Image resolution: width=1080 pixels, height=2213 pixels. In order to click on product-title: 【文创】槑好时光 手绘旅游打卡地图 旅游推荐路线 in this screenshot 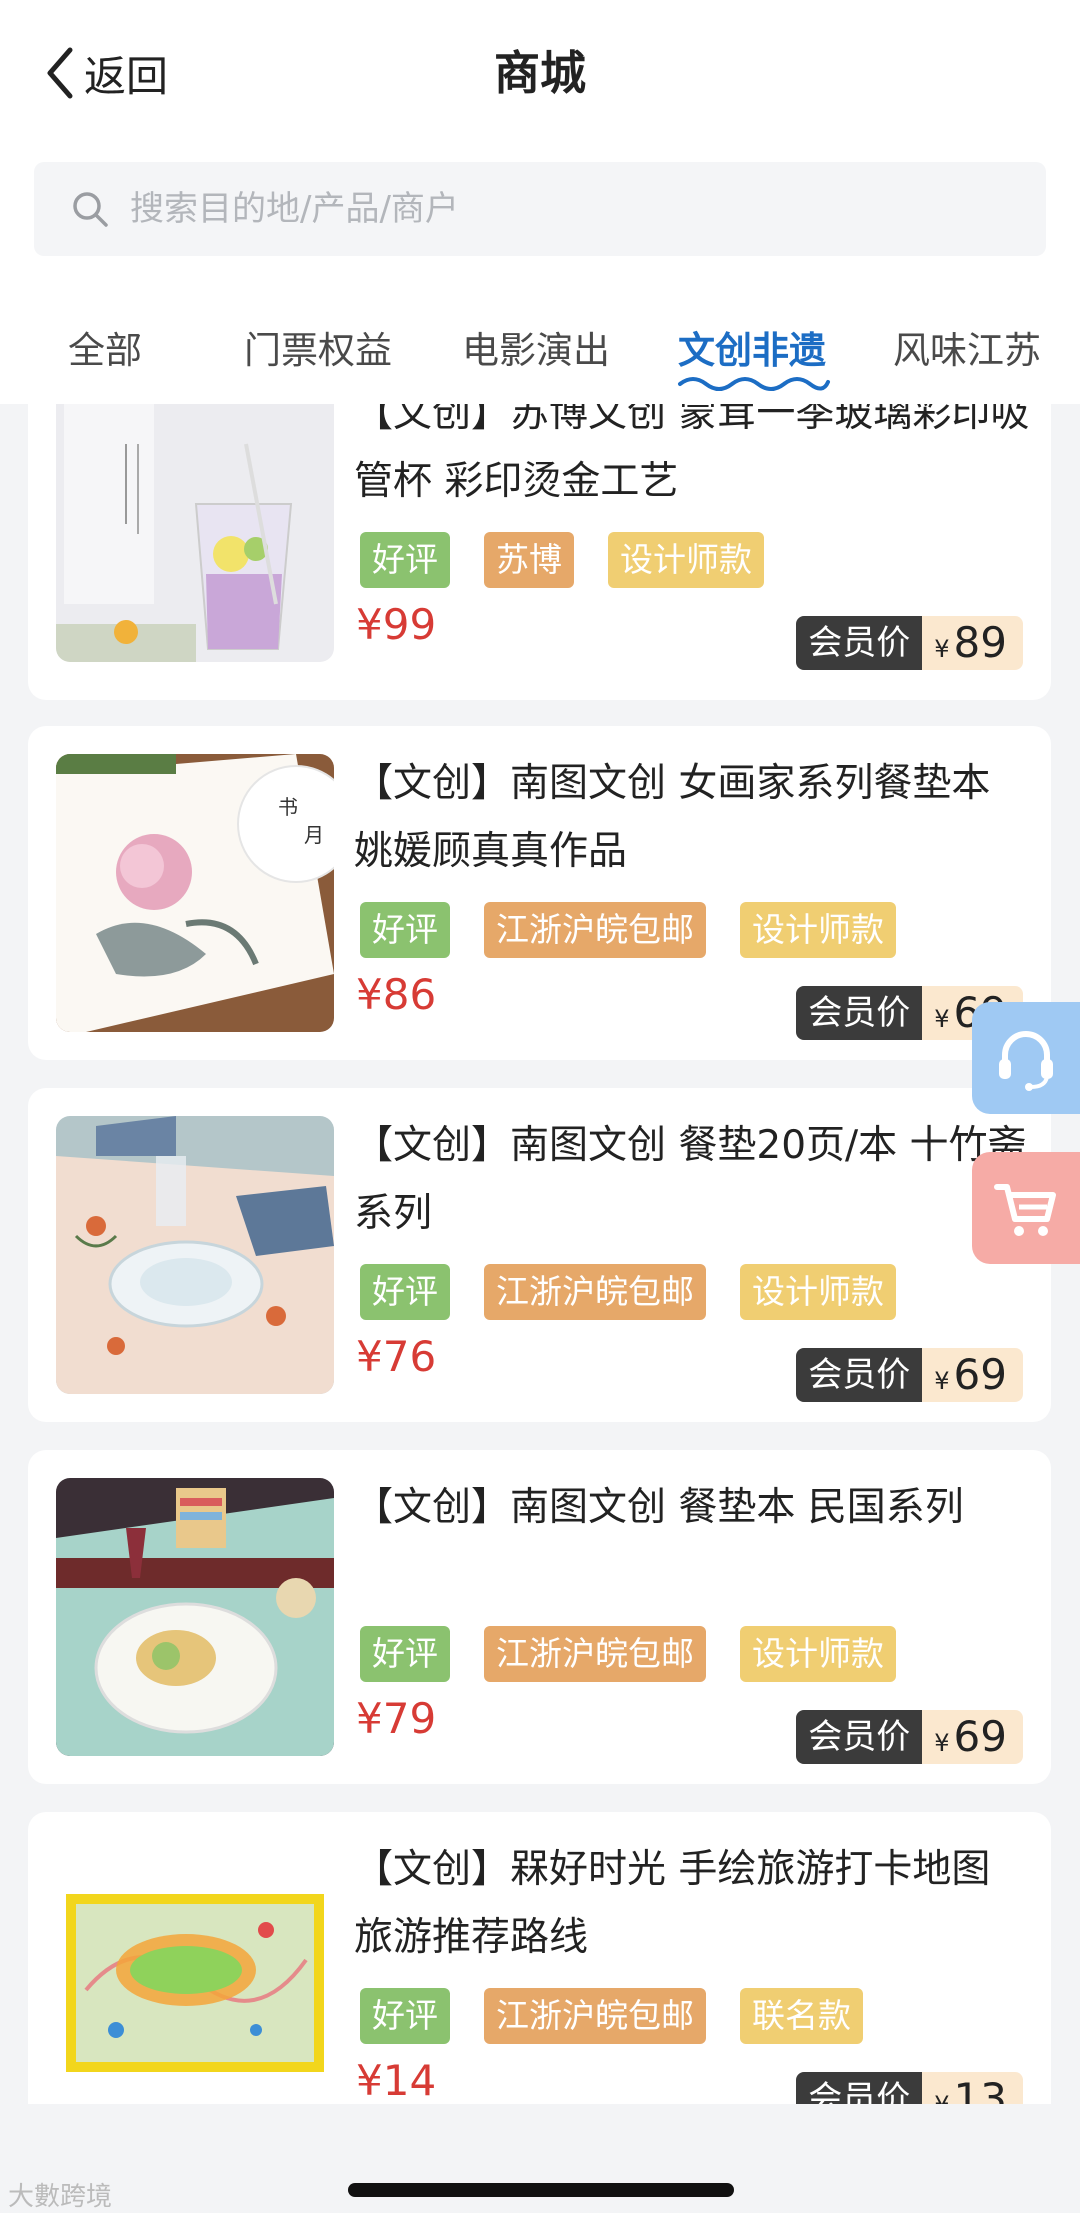, I will do `click(672, 1903)`.